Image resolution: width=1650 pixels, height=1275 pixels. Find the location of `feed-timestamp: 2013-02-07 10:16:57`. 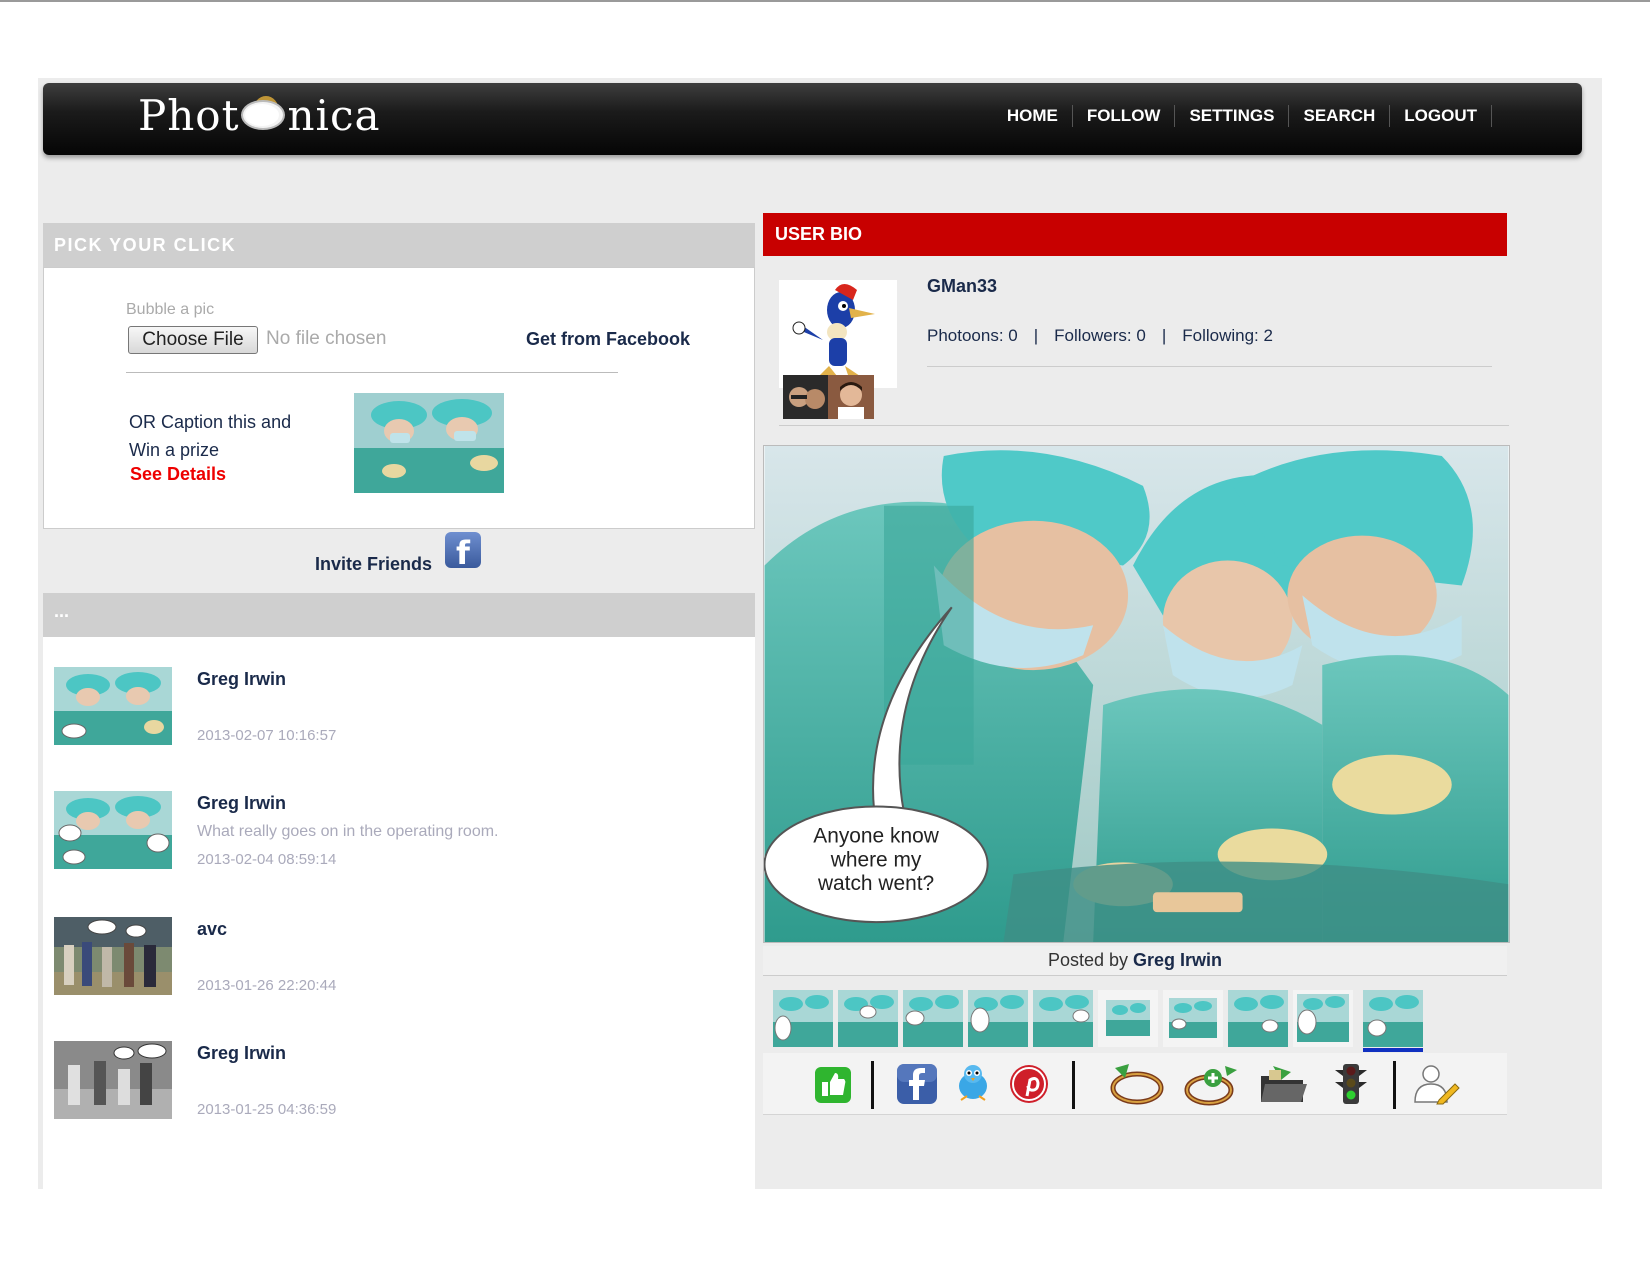

feed-timestamp: 2013-02-07 10:16:57 is located at coordinates (267, 735).